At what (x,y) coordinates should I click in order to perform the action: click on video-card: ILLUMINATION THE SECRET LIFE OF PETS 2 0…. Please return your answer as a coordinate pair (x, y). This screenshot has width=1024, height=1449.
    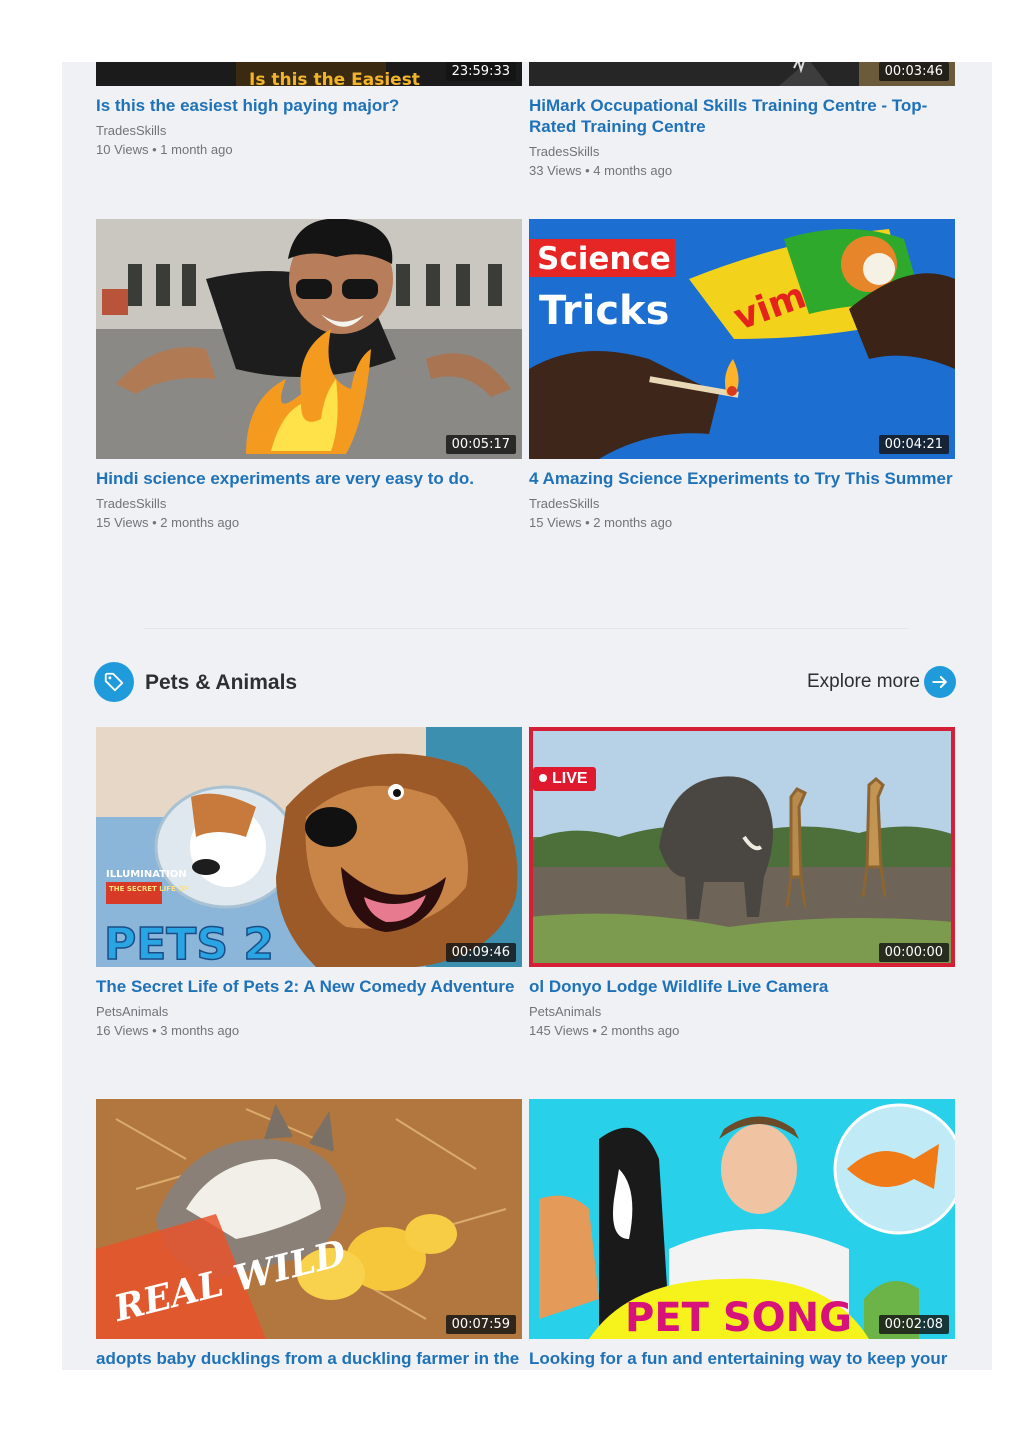
    Looking at the image, I should click on (309, 883).